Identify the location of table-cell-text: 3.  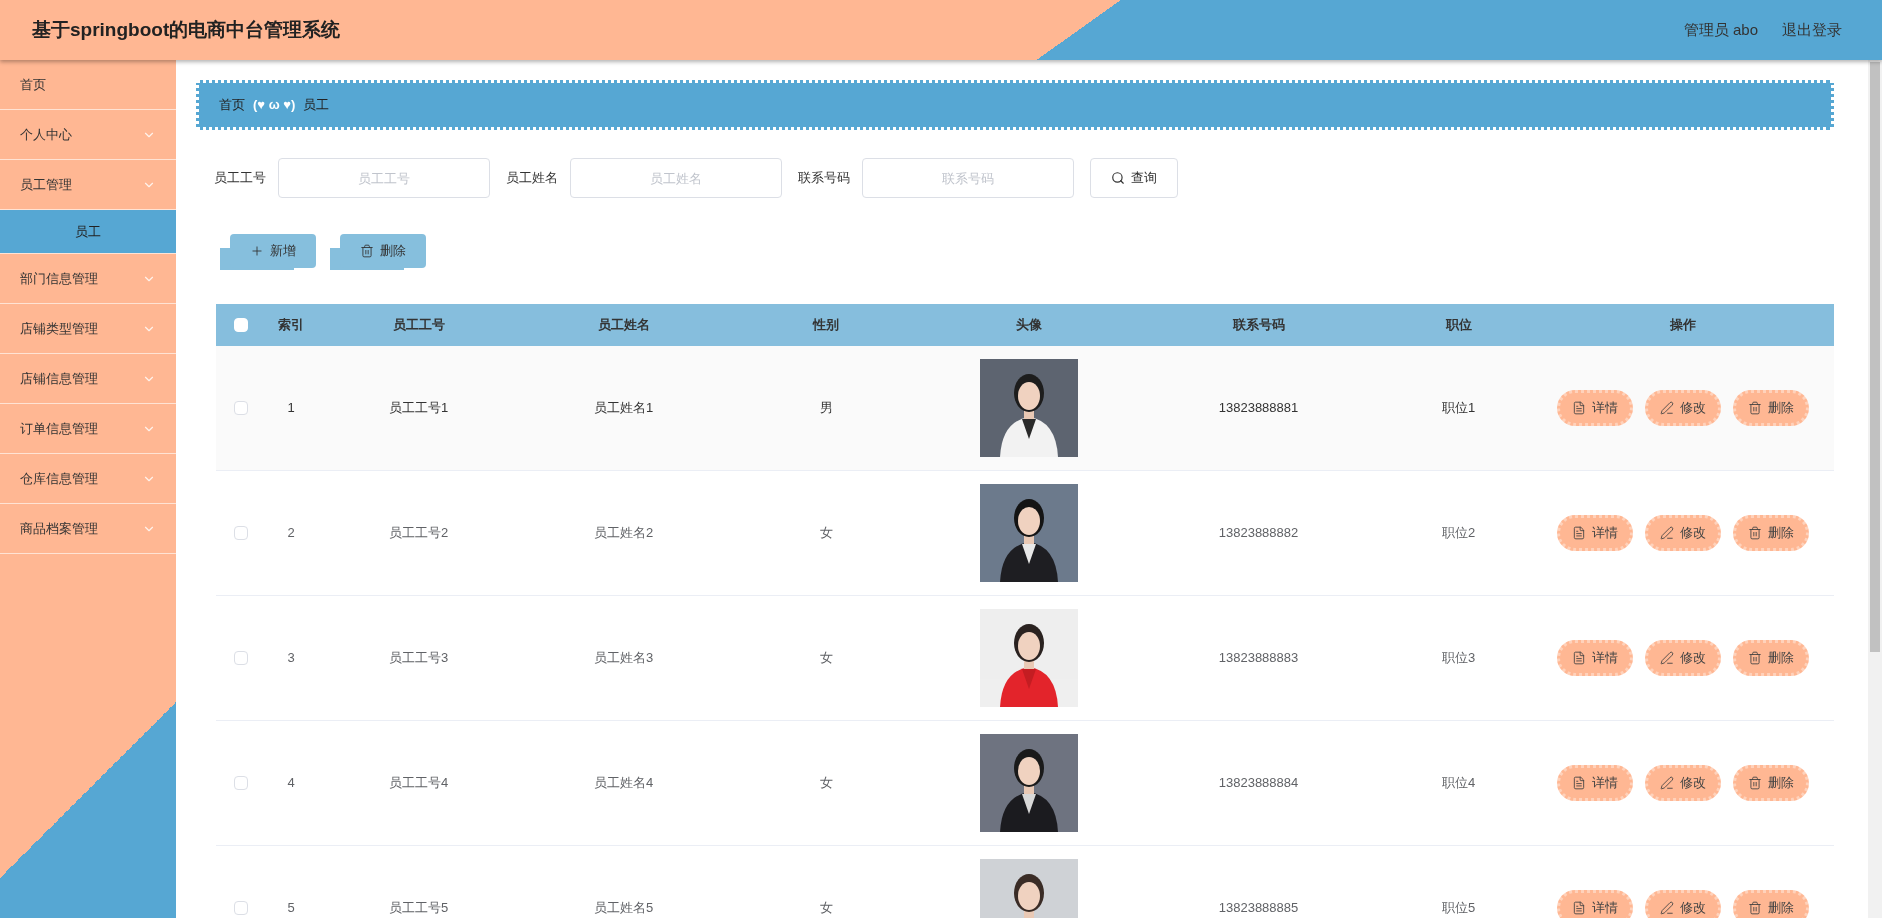
(291, 658).